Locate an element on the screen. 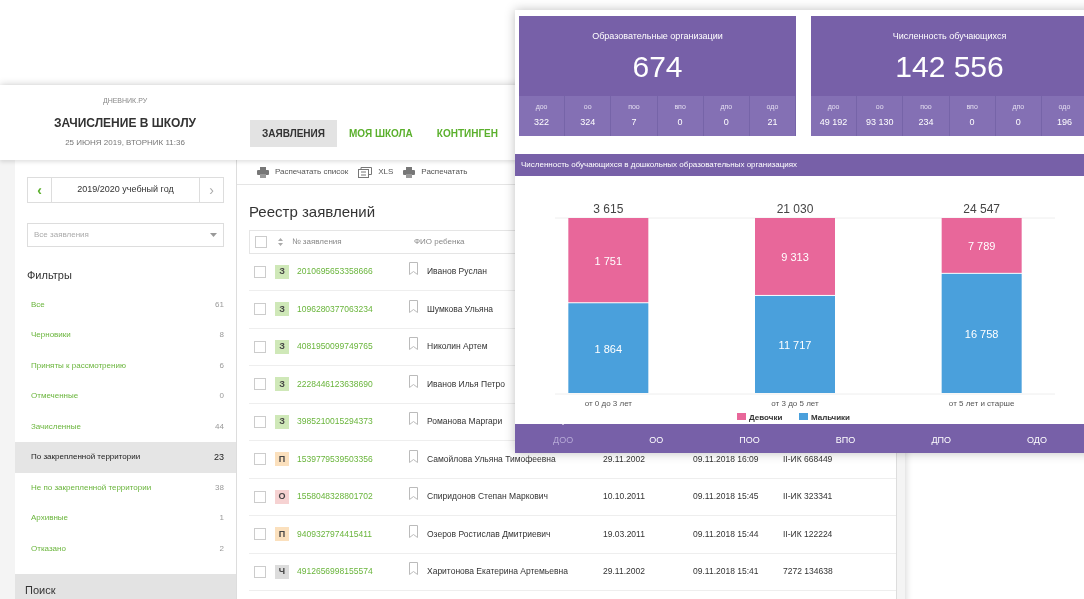 Image resolution: width=1084 pixels, height=599 pixels. submitted-time: 09.11.2018 15:44 is located at coordinates (726, 534).